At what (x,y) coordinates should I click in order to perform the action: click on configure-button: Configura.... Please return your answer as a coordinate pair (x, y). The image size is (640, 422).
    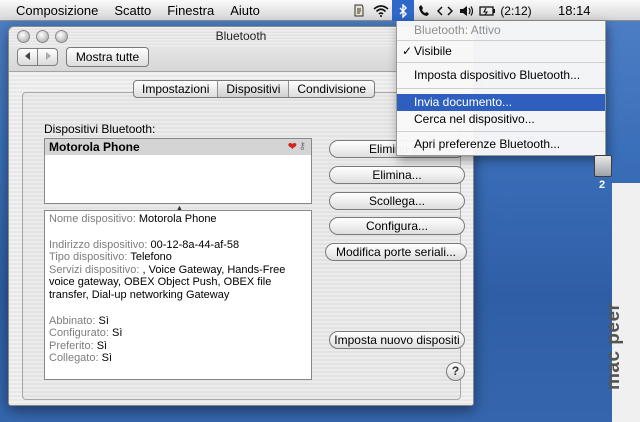
    Looking at the image, I should click on (397, 226).